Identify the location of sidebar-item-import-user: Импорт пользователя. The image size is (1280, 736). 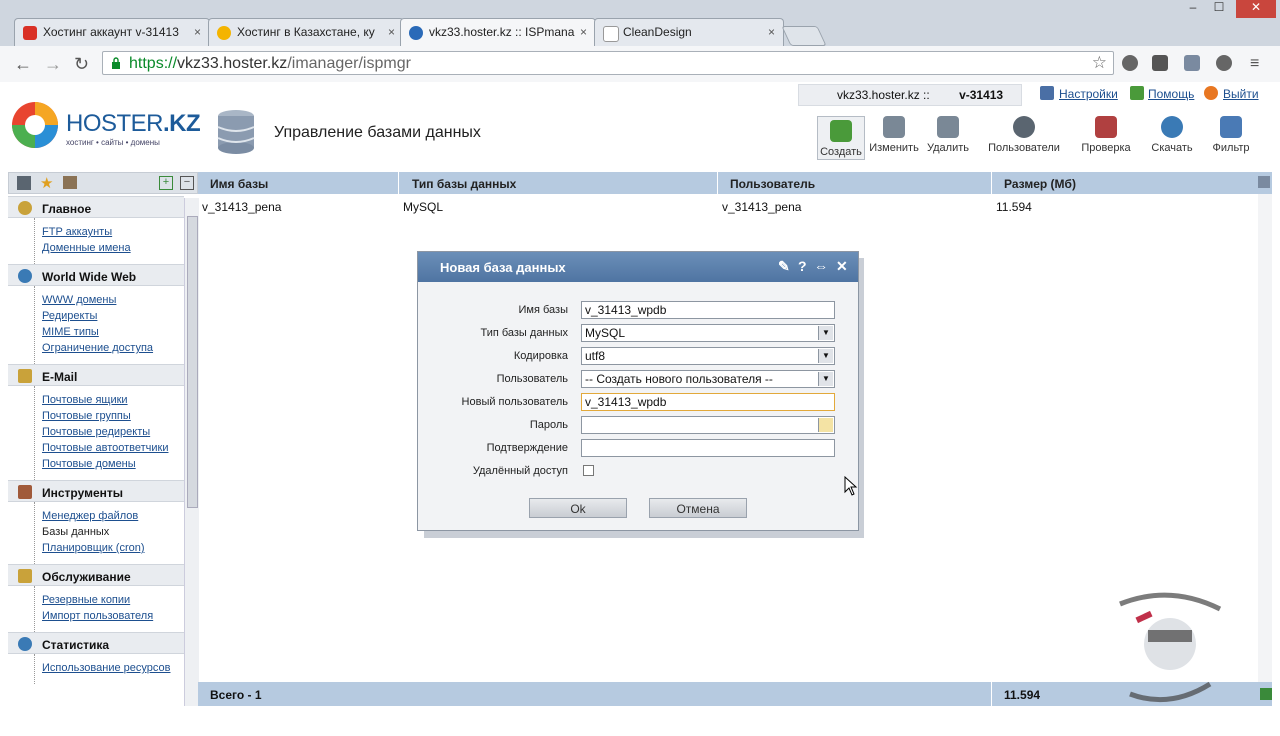
(113, 616).